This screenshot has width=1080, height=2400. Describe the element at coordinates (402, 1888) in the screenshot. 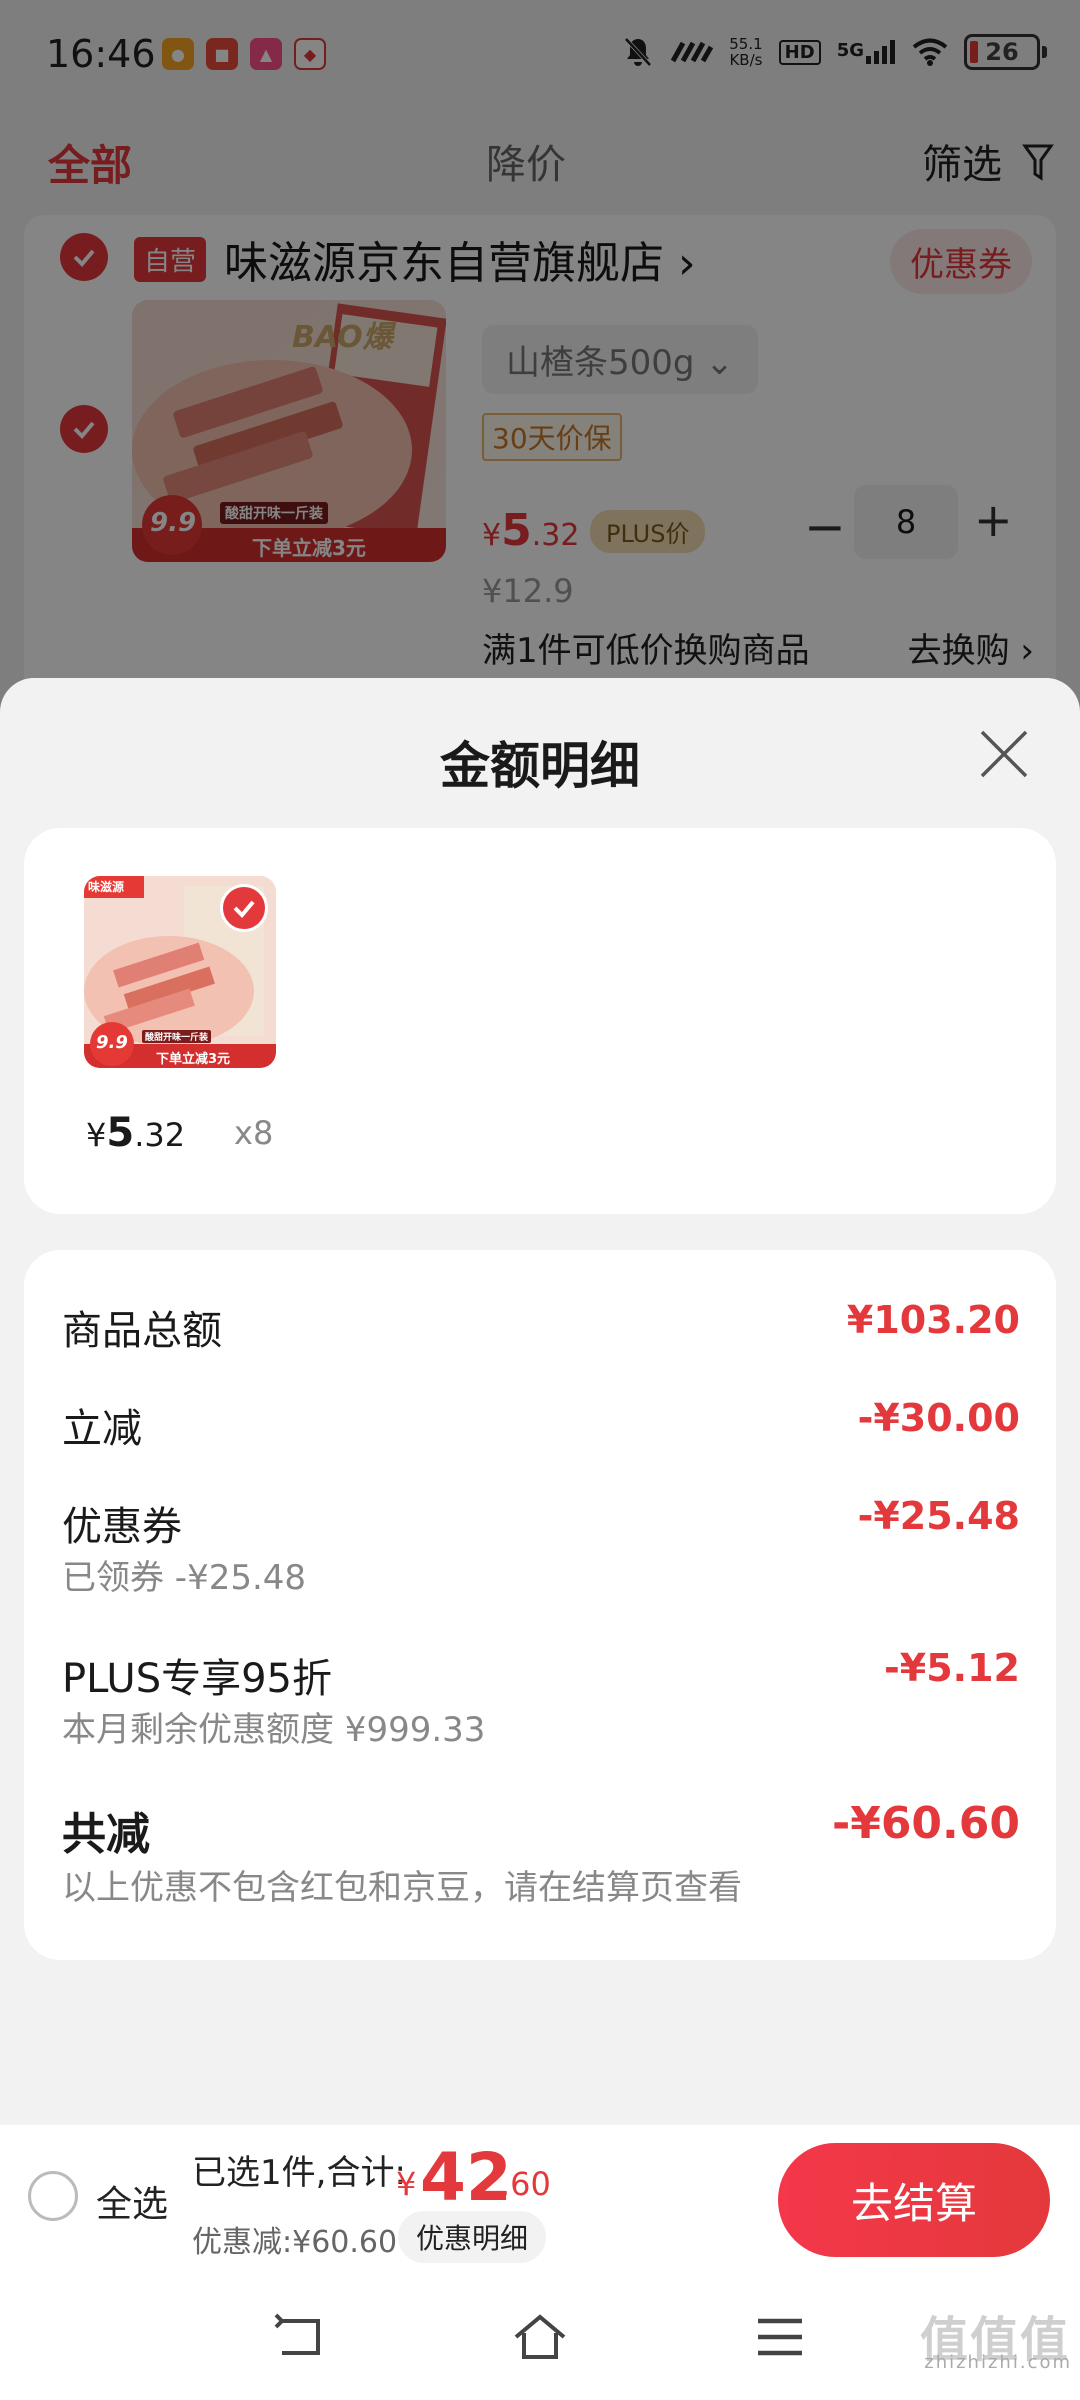

I see `row-total-discount-note: 以上优惠不包含红包和京豆，请在结算页查看` at that location.